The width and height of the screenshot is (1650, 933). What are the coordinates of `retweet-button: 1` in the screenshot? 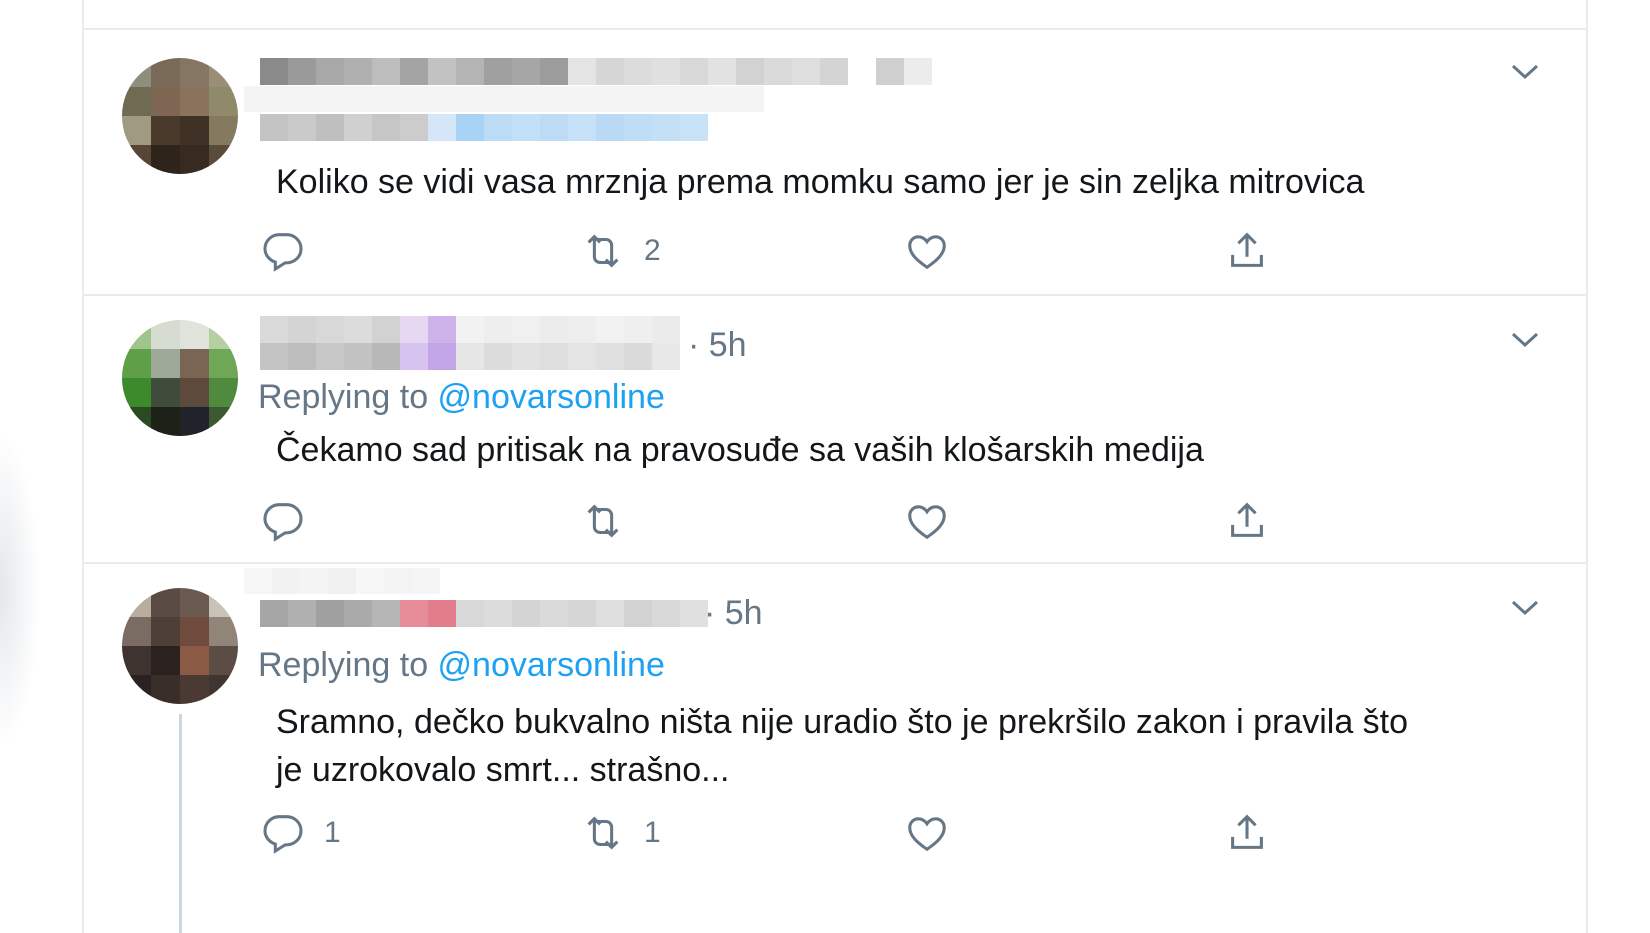 It's located at (620, 833).